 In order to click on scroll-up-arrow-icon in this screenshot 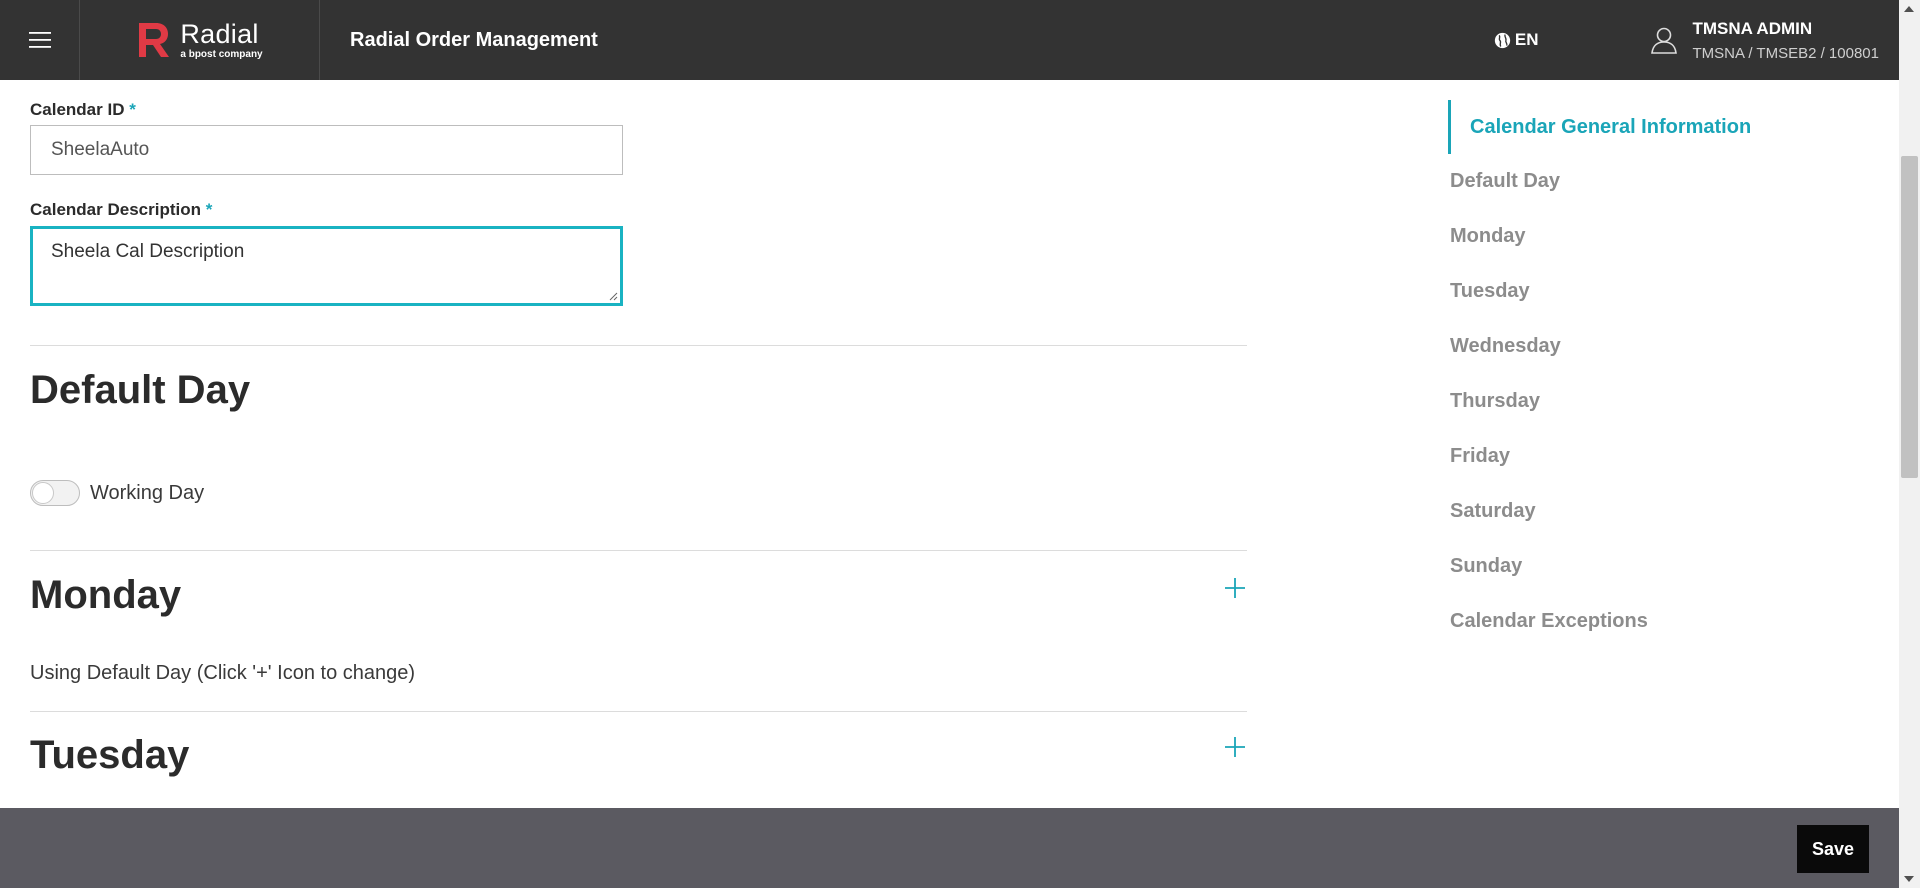, I will do `click(1909, 9)`.